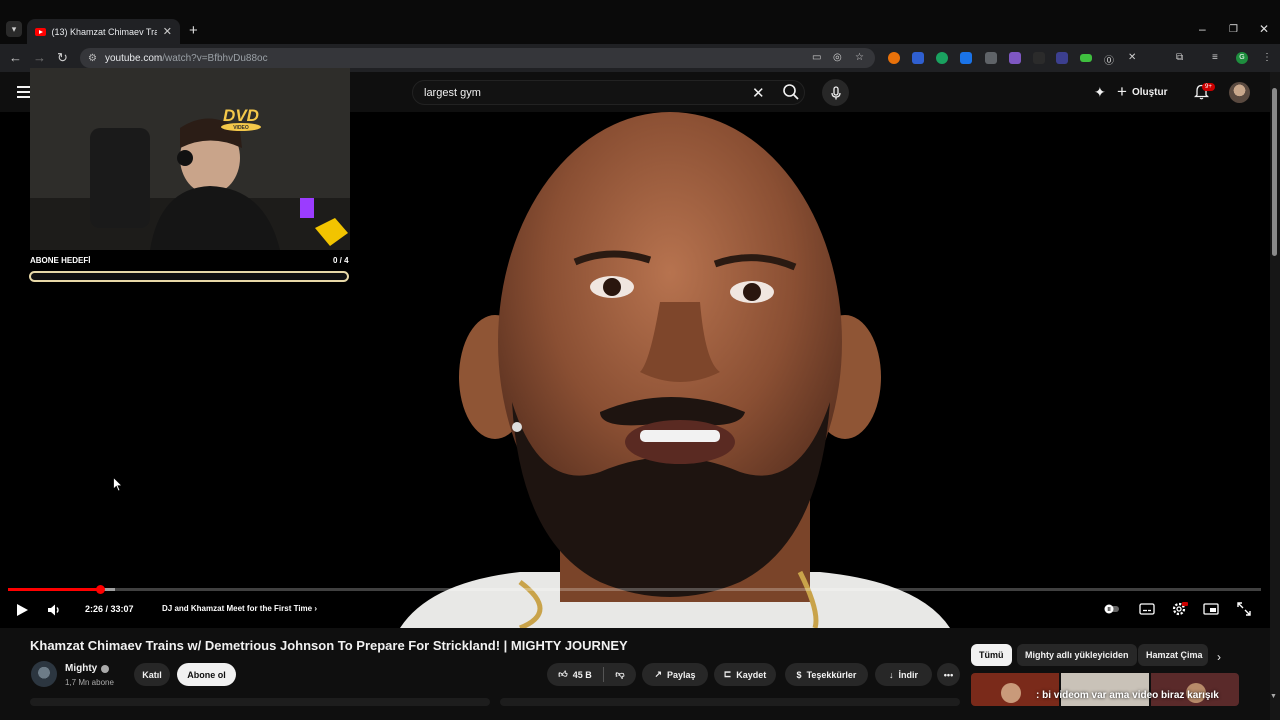 Image resolution: width=1280 pixels, height=720 pixels. Describe the element at coordinates (44, 674) in the screenshot. I see `channel-avatar` at that location.